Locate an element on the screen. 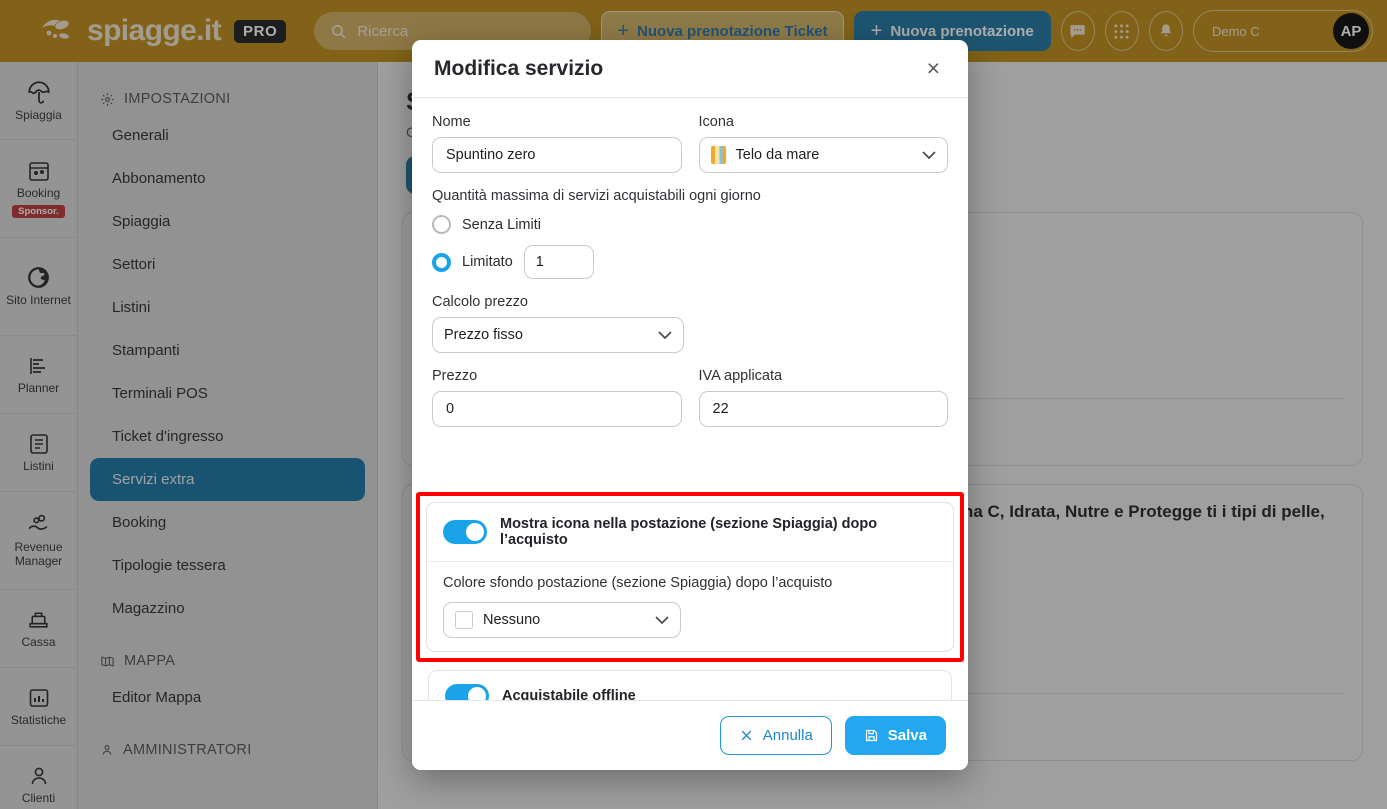 Image resolution: width=1387 pixels, height=809 pixels. nome-input: Spuntino zero is located at coordinates (557, 155).